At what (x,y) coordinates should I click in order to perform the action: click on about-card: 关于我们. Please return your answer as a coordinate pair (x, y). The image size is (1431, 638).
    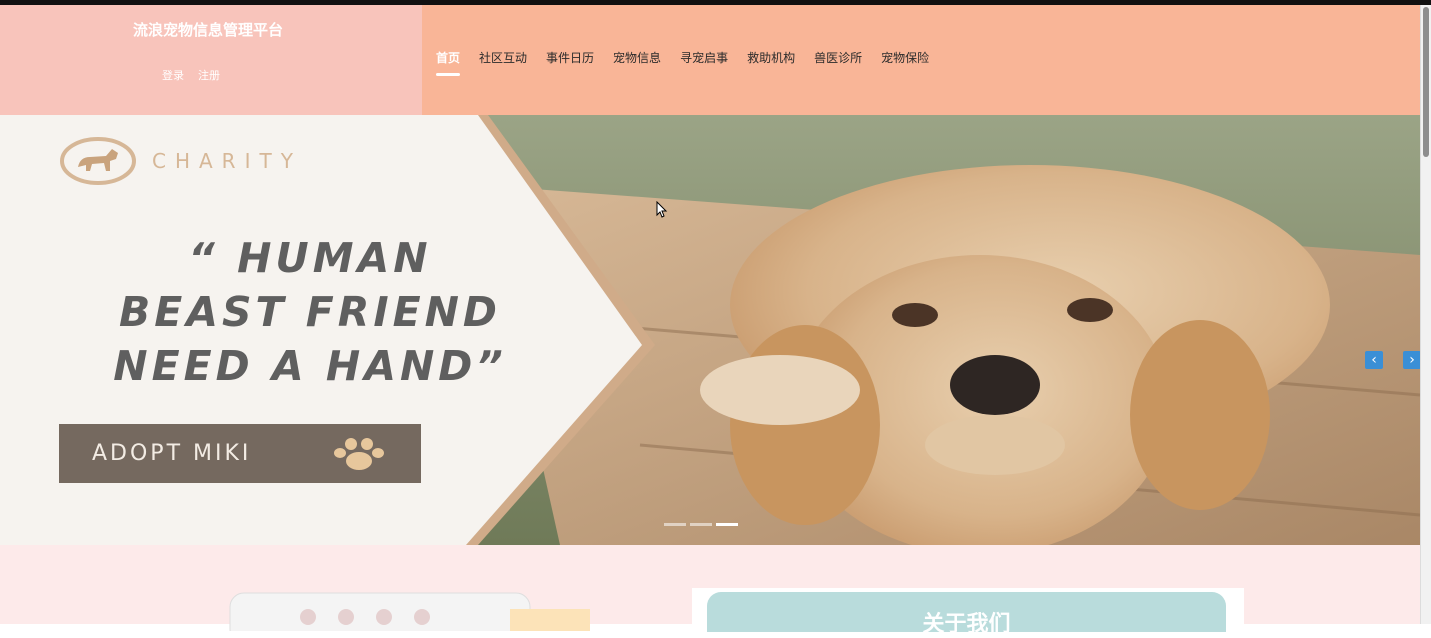
    Looking at the image, I should click on (968, 612).